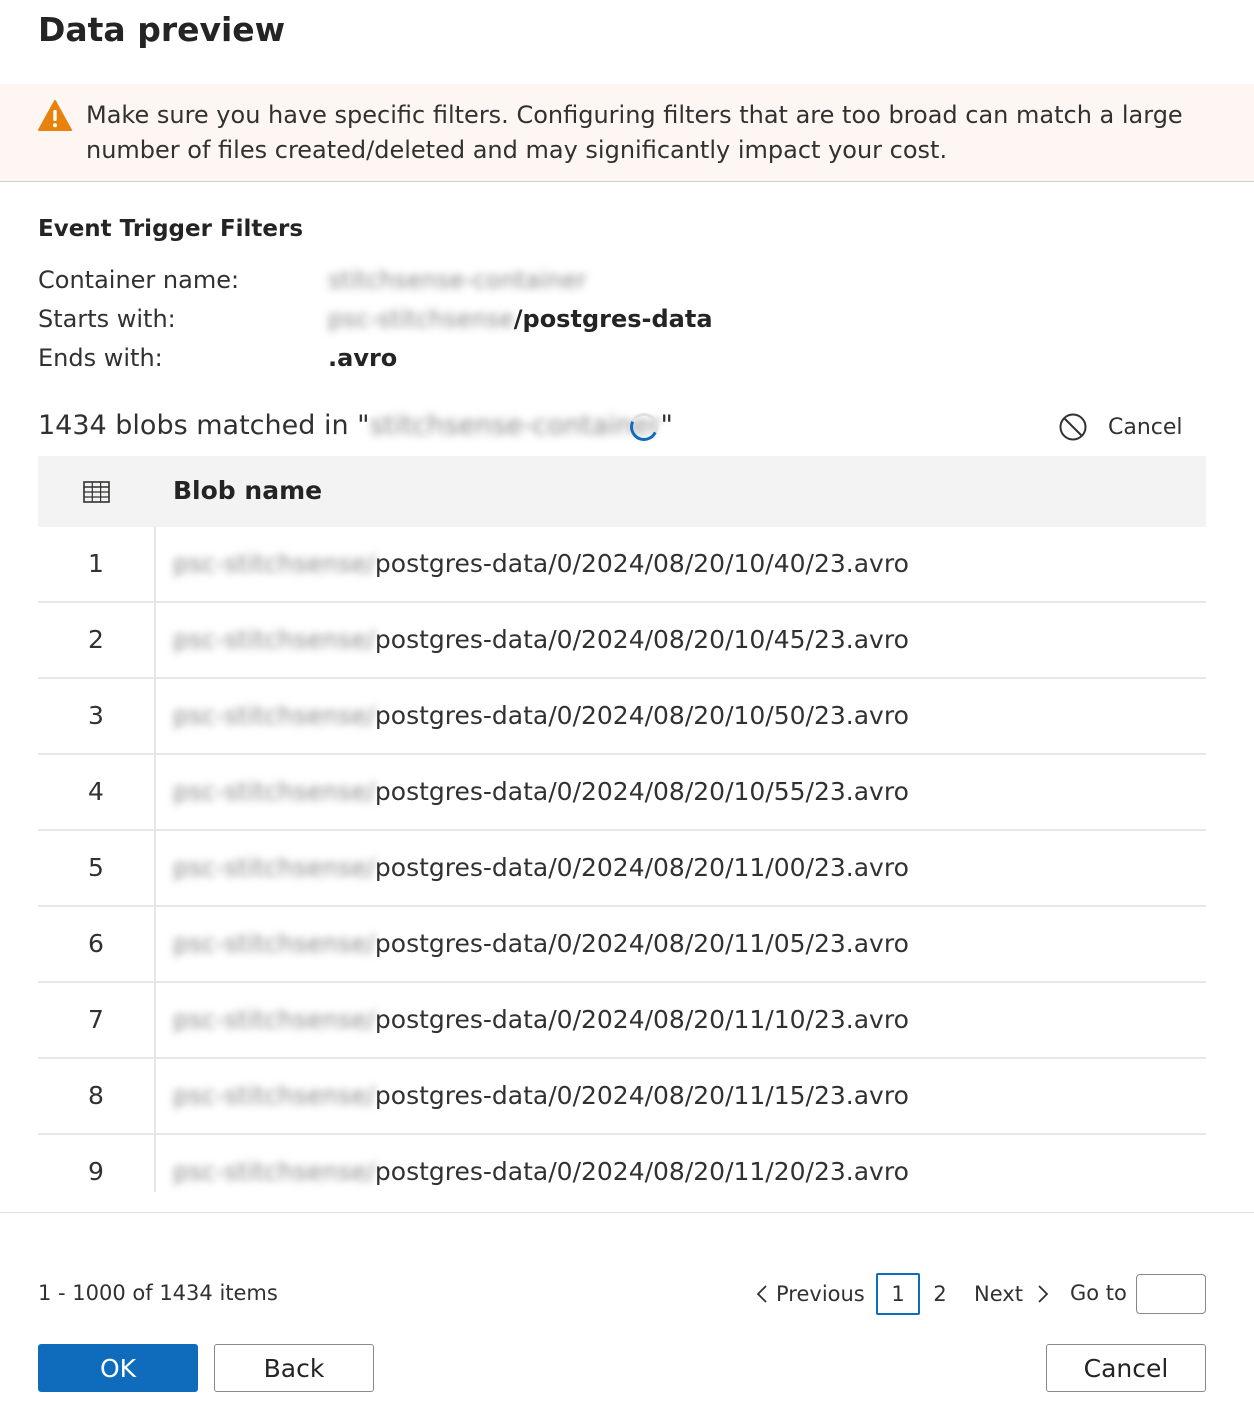  Describe the element at coordinates (96, 639) in the screenshot. I see `row-index: 2` at that location.